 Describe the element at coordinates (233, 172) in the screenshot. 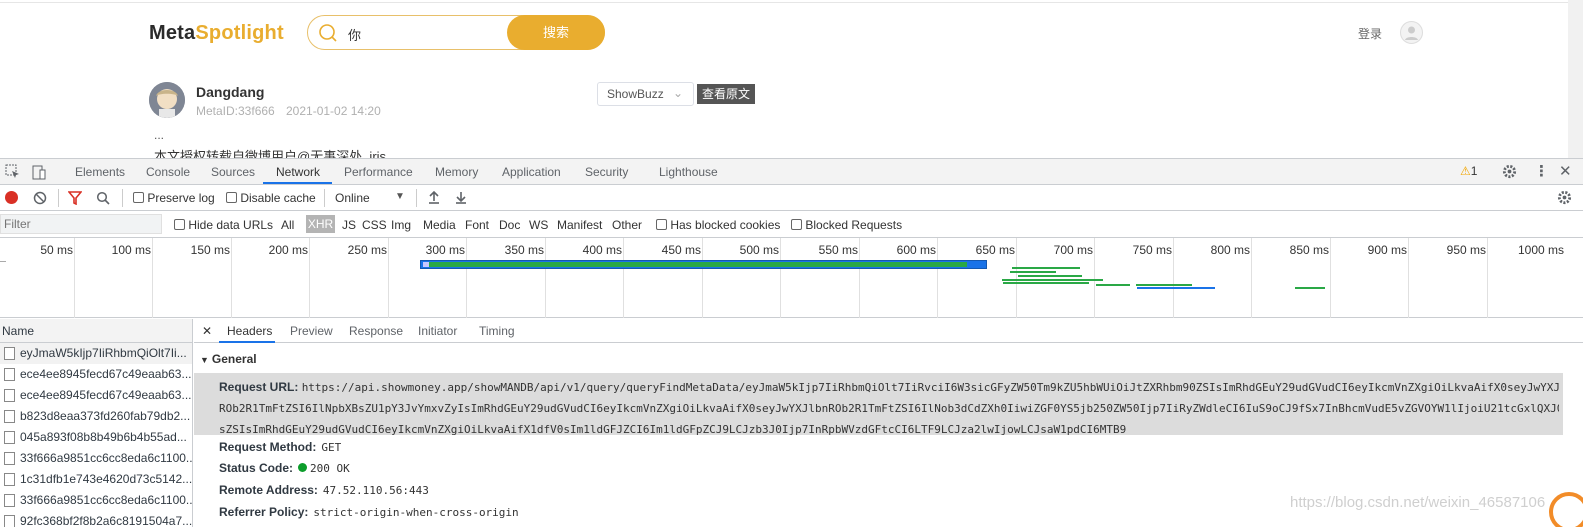

I see `tab-sources: Sources` at that location.